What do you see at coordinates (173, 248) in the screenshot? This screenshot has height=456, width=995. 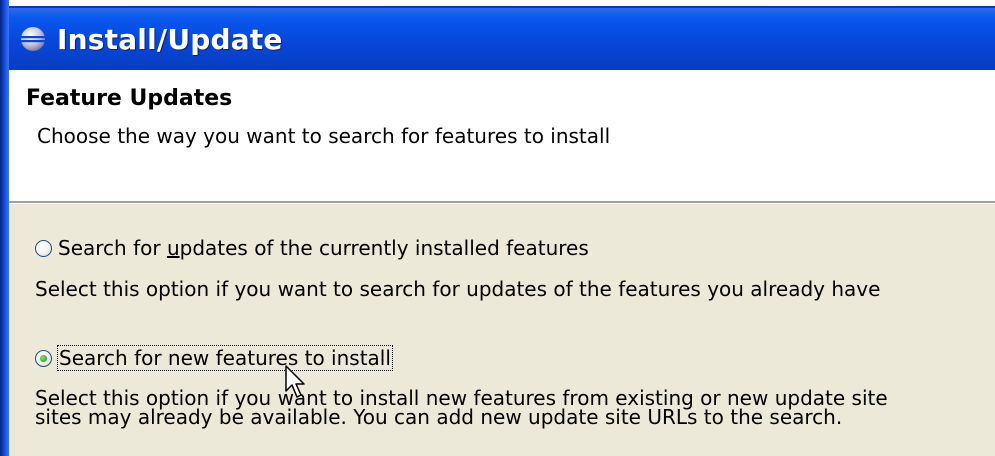 I see `label-mnemonic: u` at bounding box center [173, 248].